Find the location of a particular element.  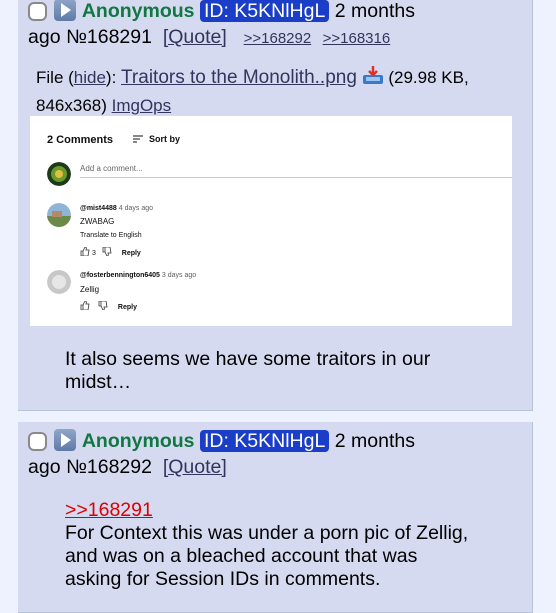

comment-handle-text: @mist4488 is located at coordinates (98, 208).